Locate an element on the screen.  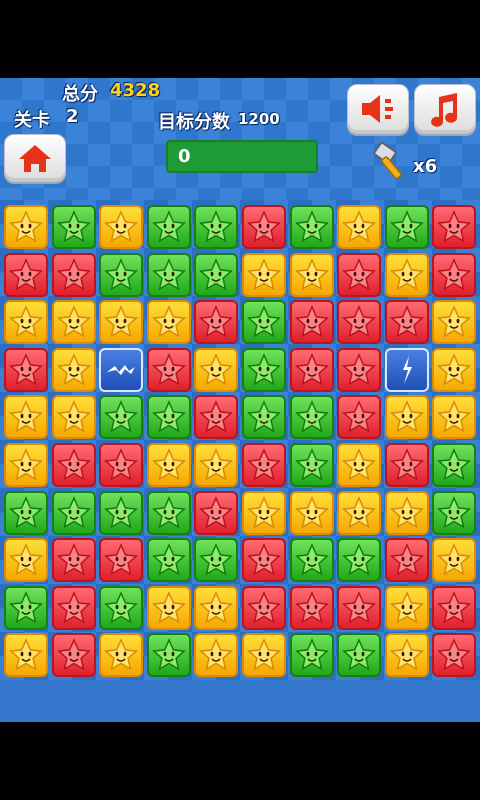
hammer-tool is located at coordinates (392, 162).